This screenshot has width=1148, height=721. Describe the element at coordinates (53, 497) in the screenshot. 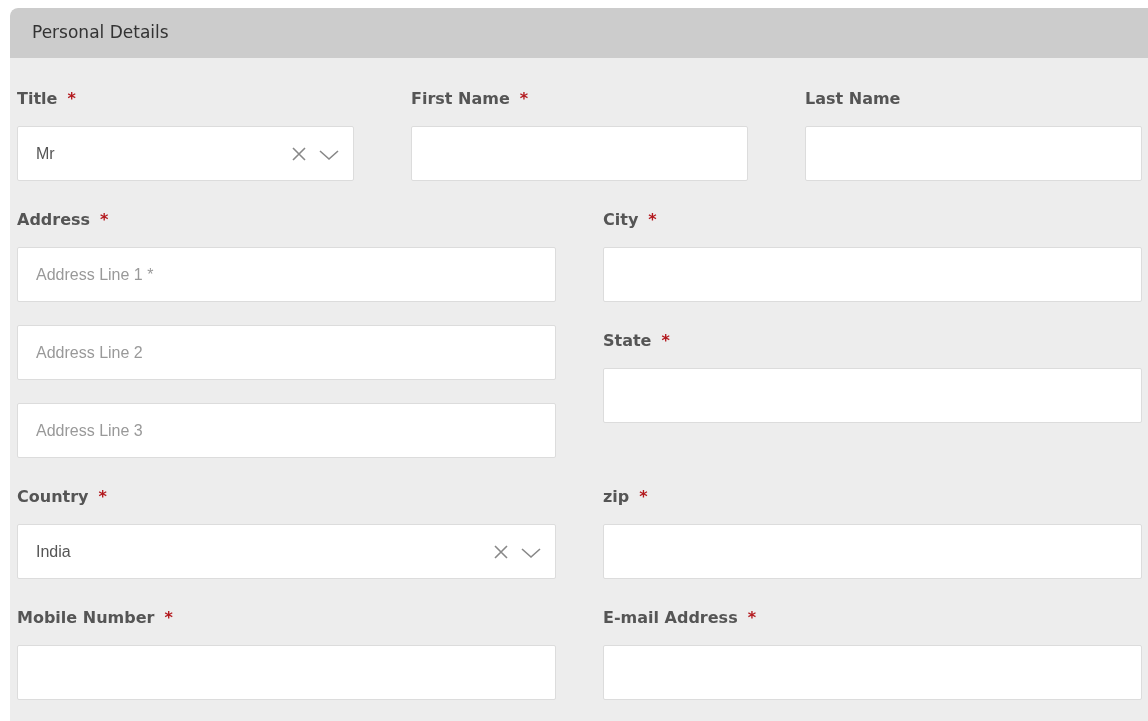

I see `field-label: Country` at that location.